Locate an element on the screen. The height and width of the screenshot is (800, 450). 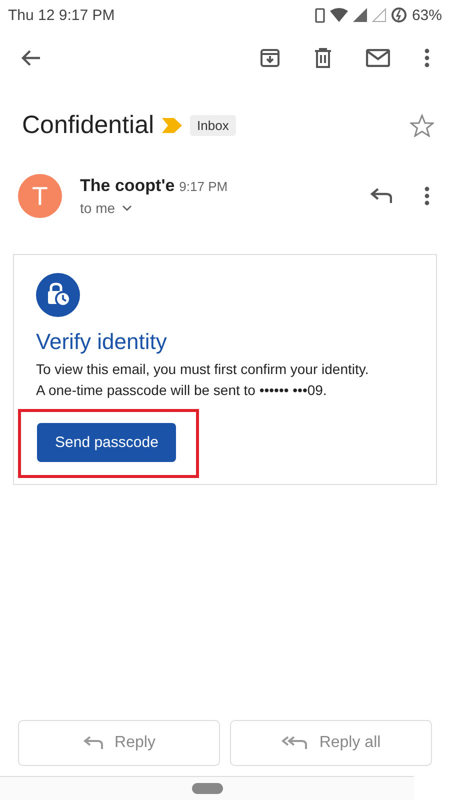
lock-clock-icon is located at coordinates (58, 295).